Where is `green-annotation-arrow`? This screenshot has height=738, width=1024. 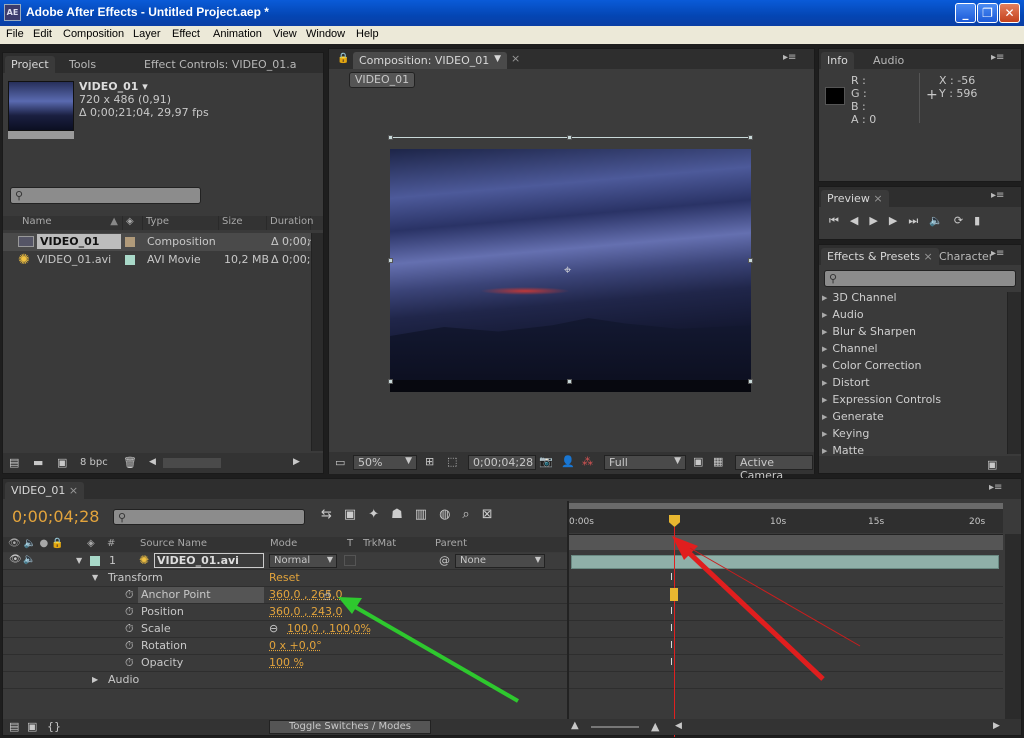 green-annotation-arrow is located at coordinates (429, 650).